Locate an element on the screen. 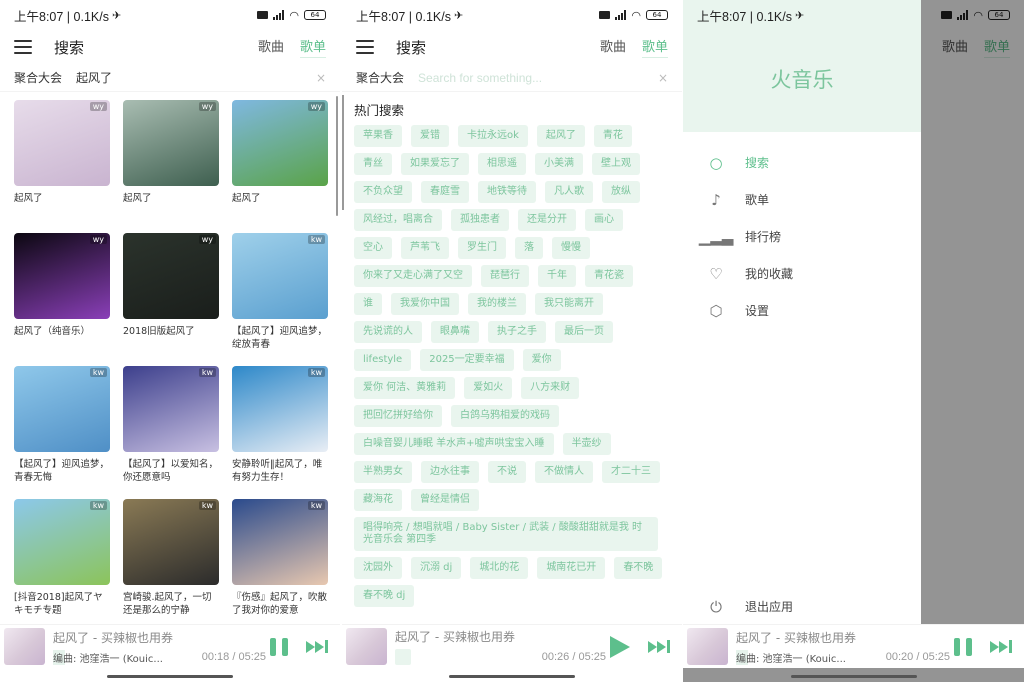 The height and width of the screenshot is (682, 1024). hot-search-tag: 眼鼻嘴 is located at coordinates (455, 332).